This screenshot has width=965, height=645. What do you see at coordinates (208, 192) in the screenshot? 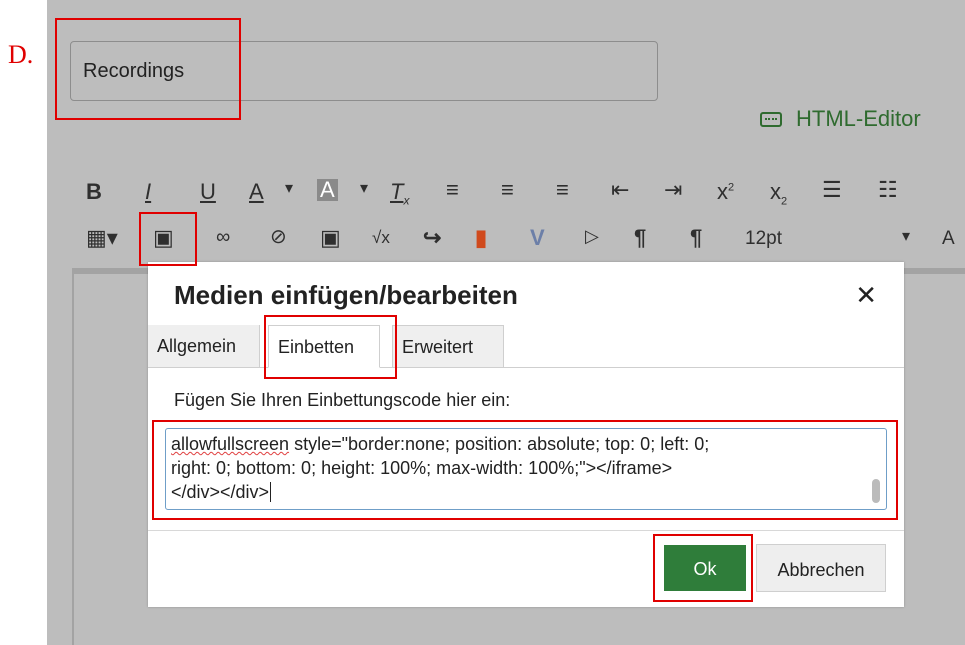
I see `underline-icon: U` at bounding box center [208, 192].